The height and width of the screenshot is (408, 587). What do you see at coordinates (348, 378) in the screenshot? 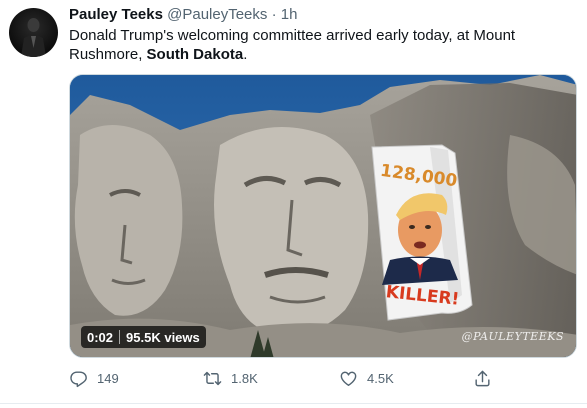
I see `like-icon` at bounding box center [348, 378].